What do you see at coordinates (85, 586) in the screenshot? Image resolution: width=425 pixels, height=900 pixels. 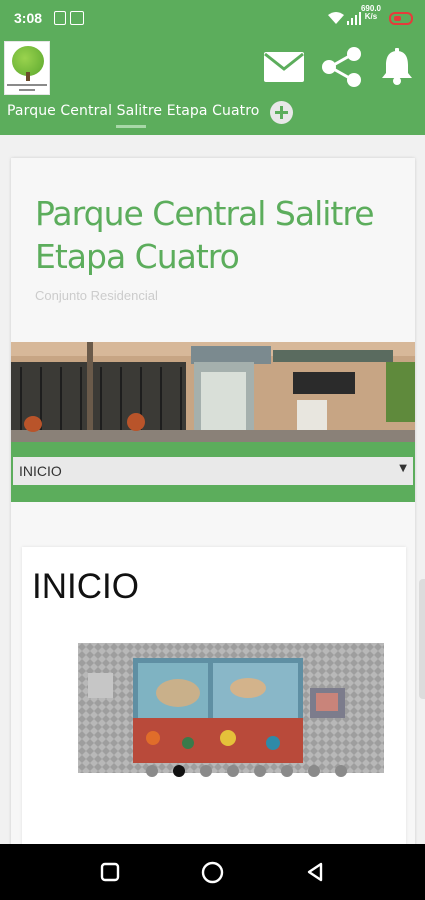 I see `section-heading: INICIO` at bounding box center [85, 586].